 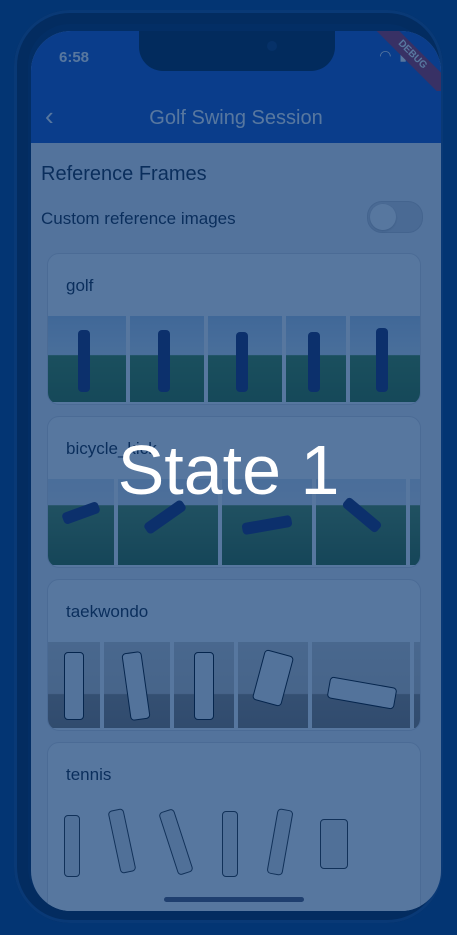 What do you see at coordinates (124, 174) in the screenshot?
I see `section-title: Reference Frames` at bounding box center [124, 174].